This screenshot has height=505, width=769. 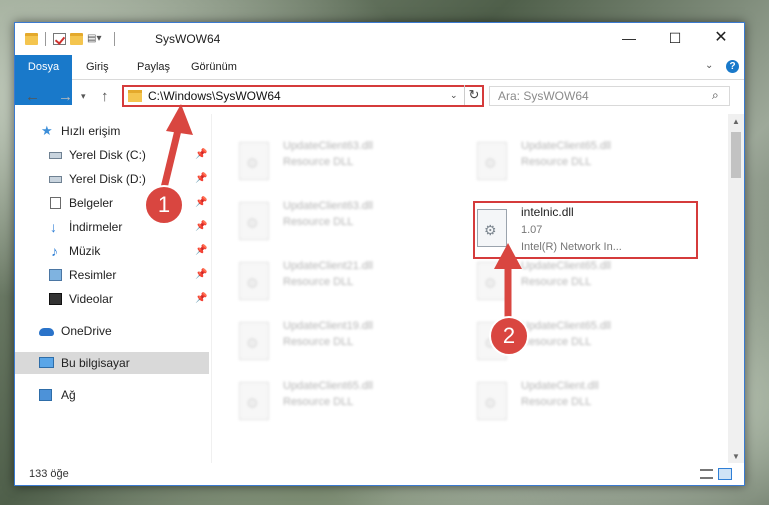 What do you see at coordinates (715, 95) in the screenshot?
I see `search-icon: ⌕` at bounding box center [715, 95].